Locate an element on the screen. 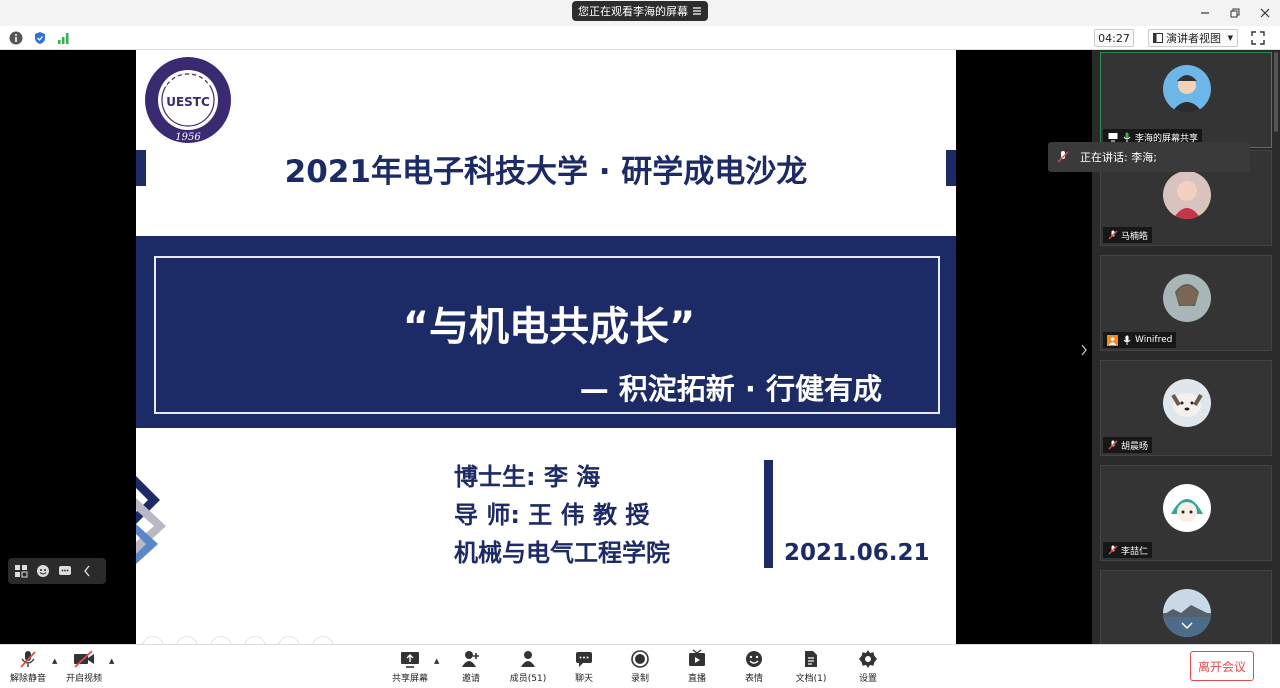 Image resolution: width=1280 pixels, height=688 pixels. minimize-button is located at coordinates (1205, 13).